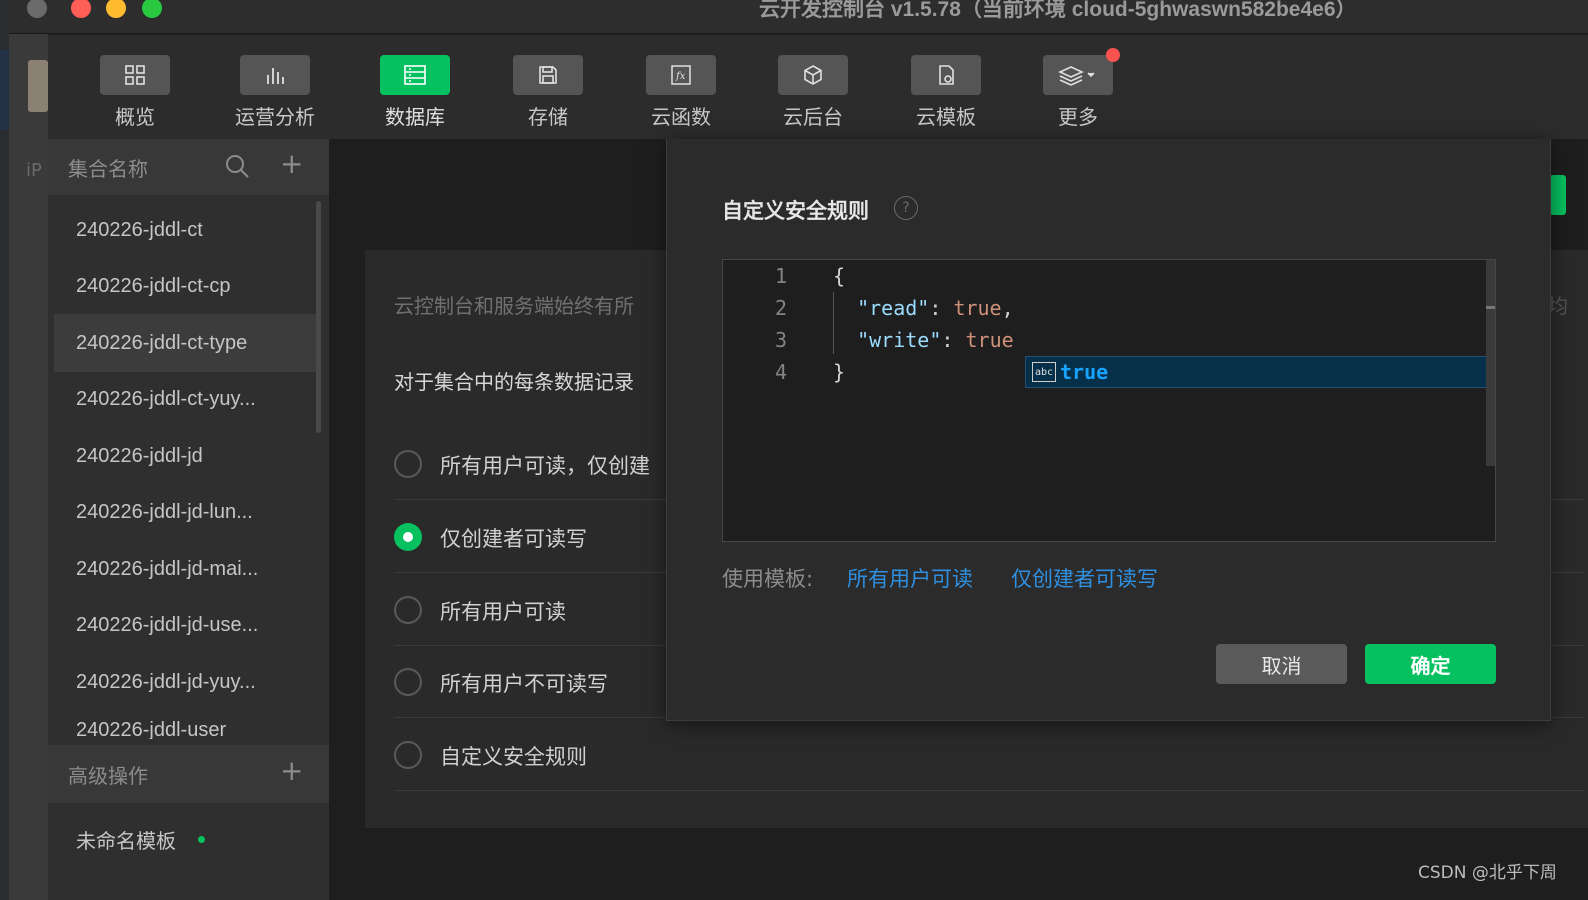  What do you see at coordinates (1084, 372) in the screenshot?
I see `suggestion-text: true` at bounding box center [1084, 372].